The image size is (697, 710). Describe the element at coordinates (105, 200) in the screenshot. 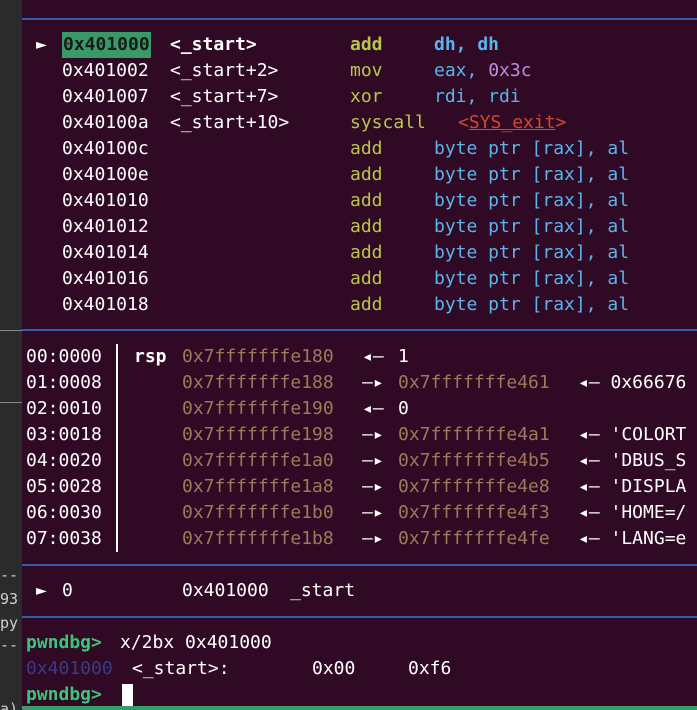

I see `instruction-address: 0x401010` at that location.